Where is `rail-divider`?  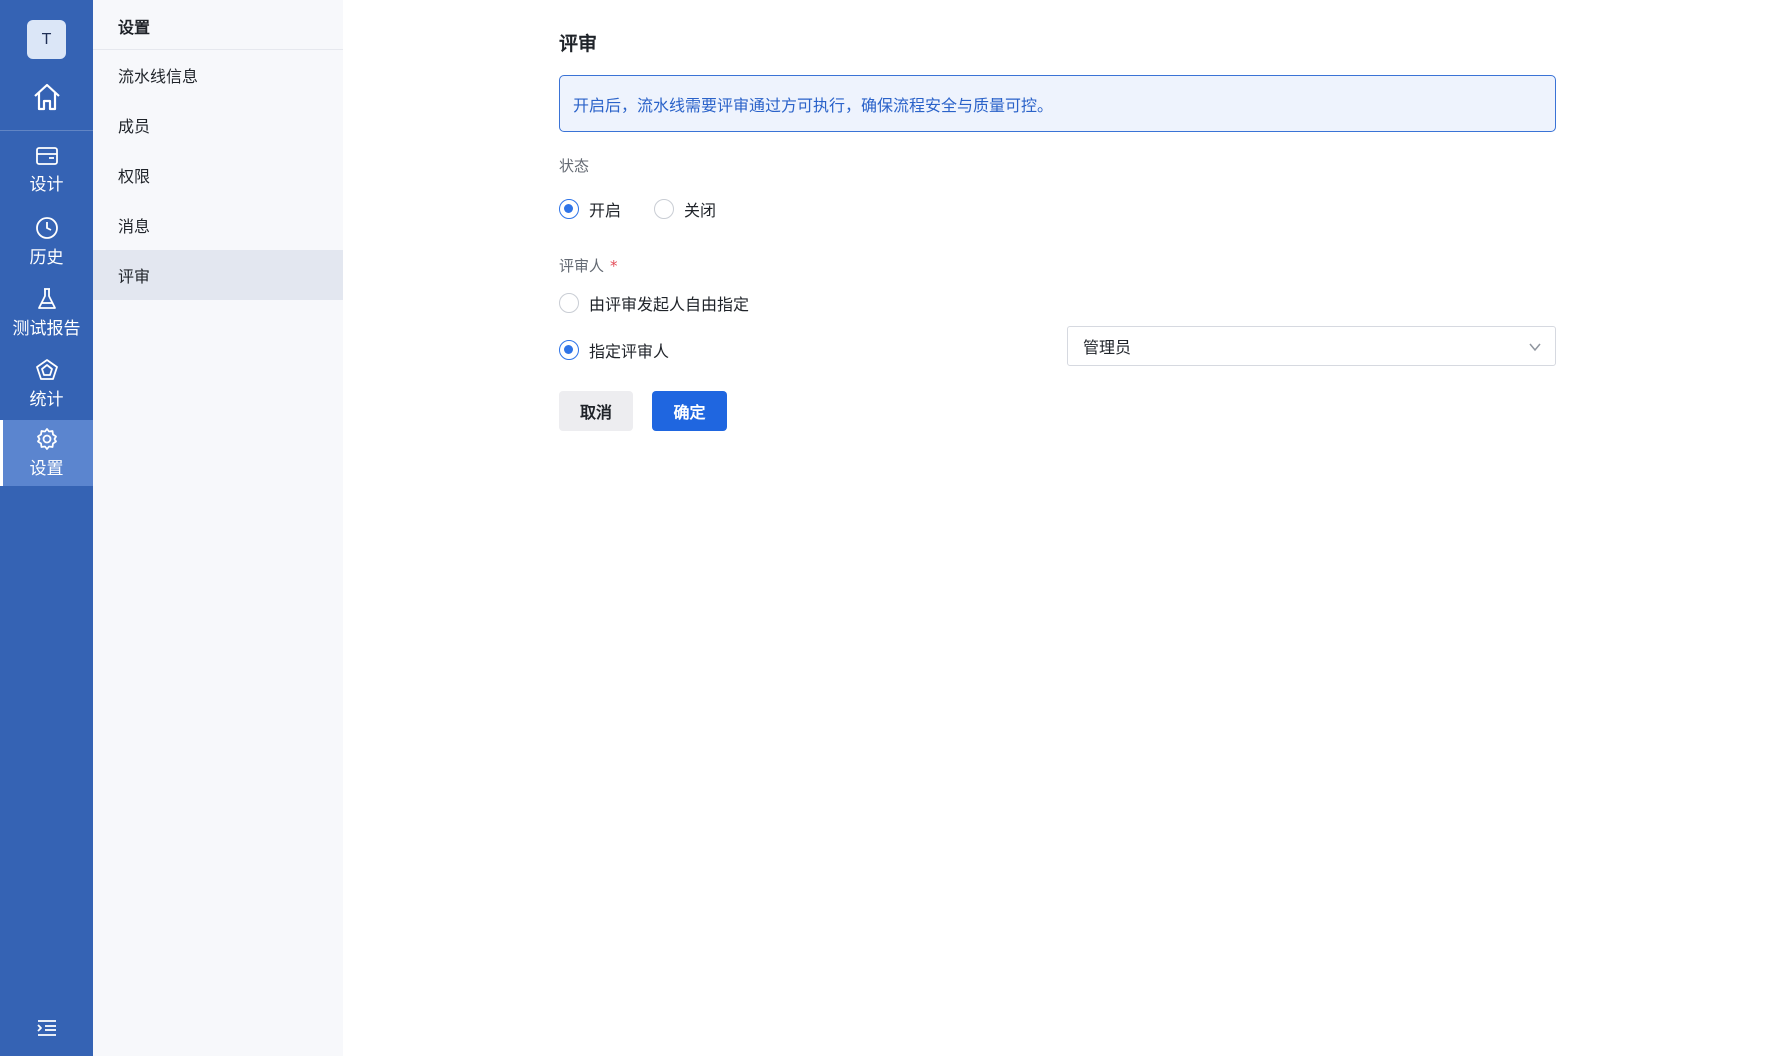
rail-divider is located at coordinates (46, 130).